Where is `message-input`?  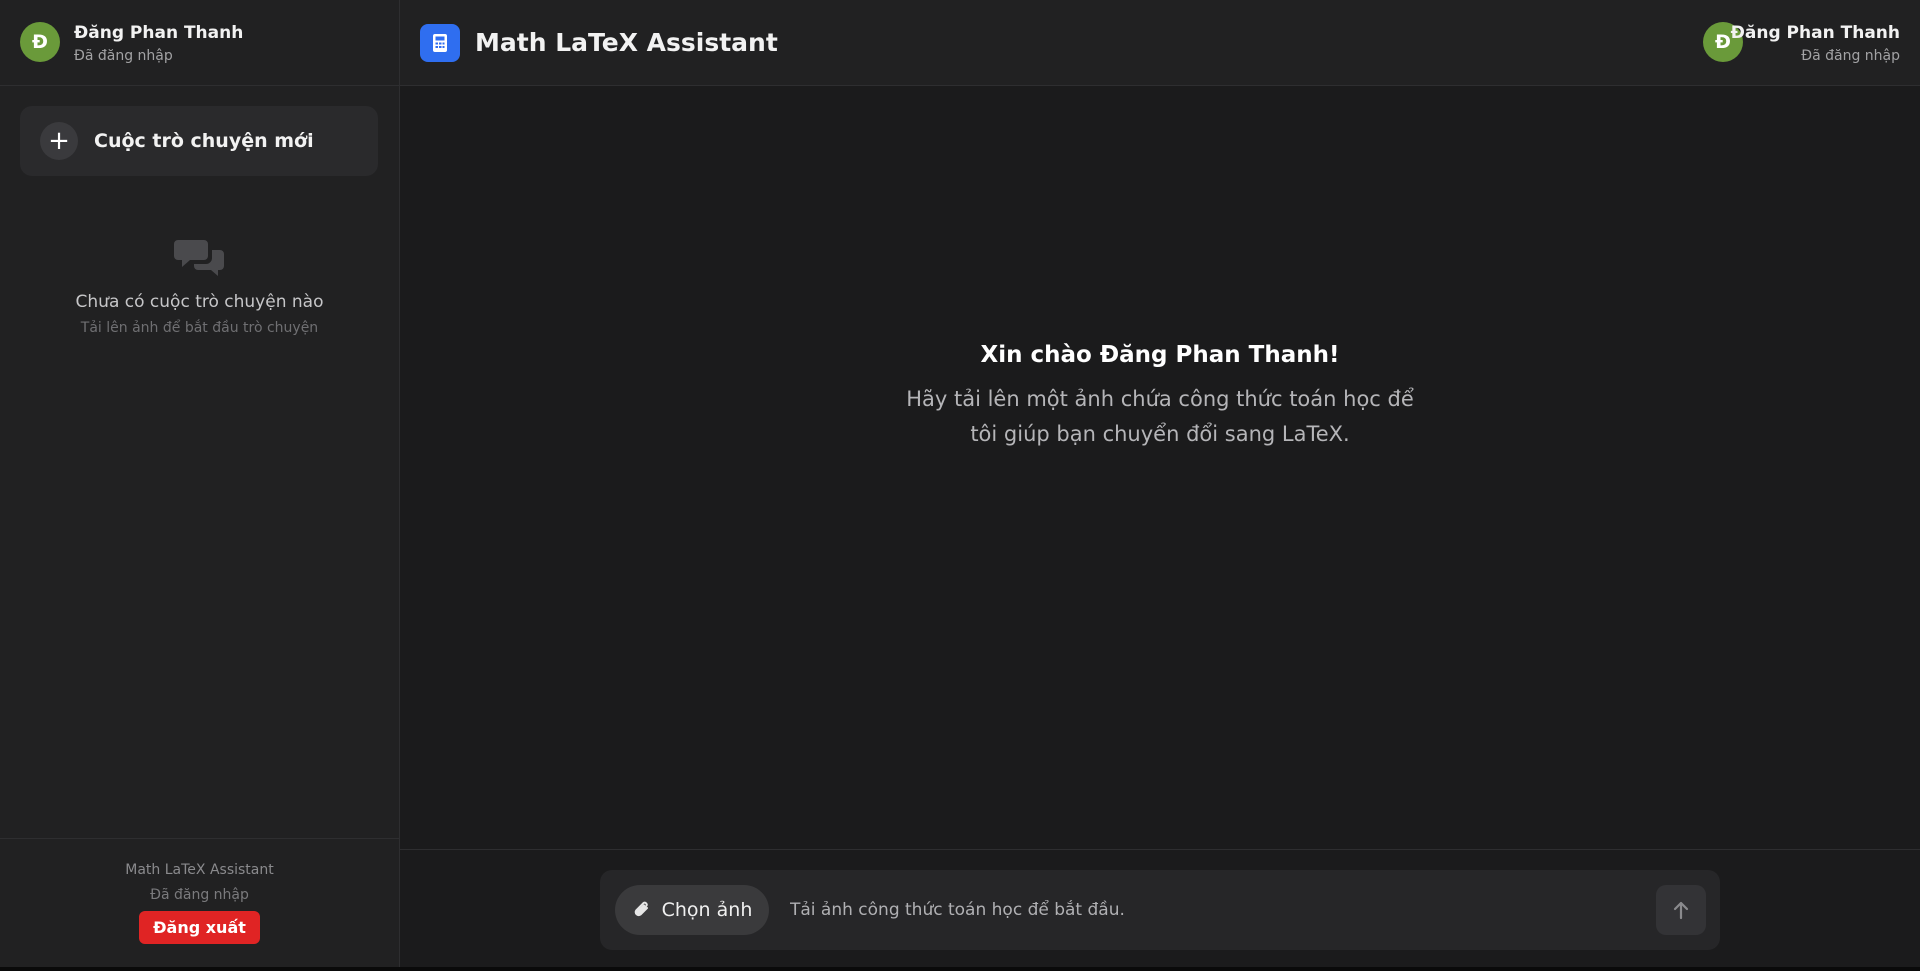
message-input is located at coordinates (1190, 910).